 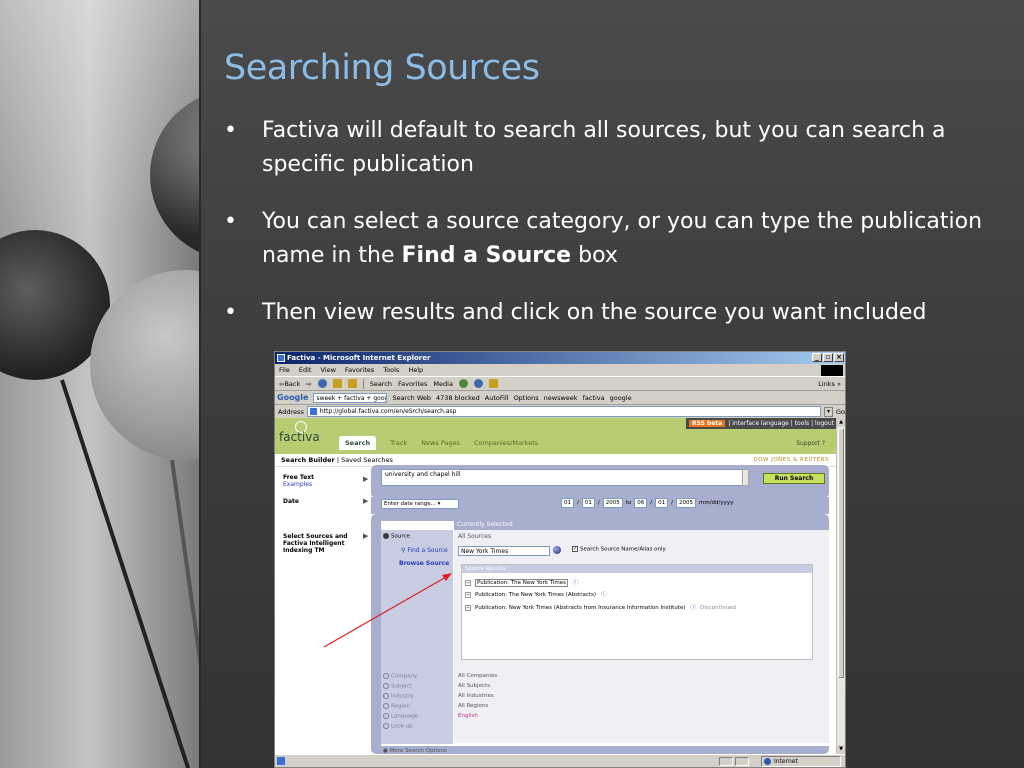 I want to click on close-button: ×, so click(x=839, y=357).